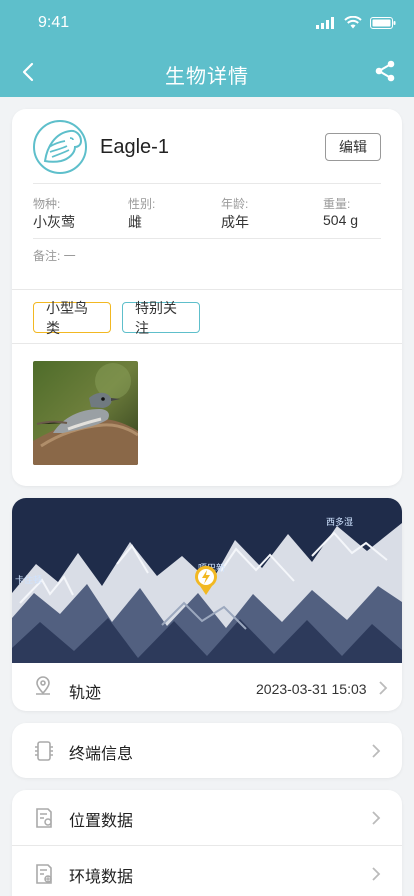 The height and width of the screenshot is (896, 414). I want to click on age-label: 年龄:, so click(235, 204).